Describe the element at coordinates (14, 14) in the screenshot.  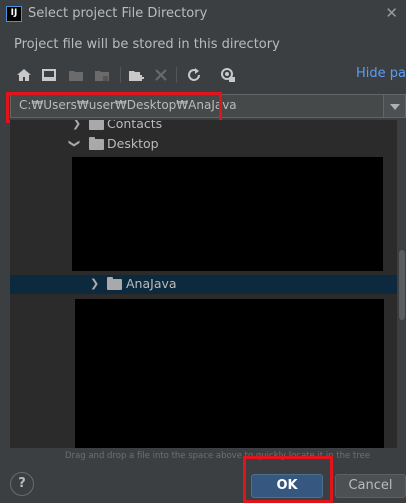
I see `intellij-app-icon: IJ` at that location.